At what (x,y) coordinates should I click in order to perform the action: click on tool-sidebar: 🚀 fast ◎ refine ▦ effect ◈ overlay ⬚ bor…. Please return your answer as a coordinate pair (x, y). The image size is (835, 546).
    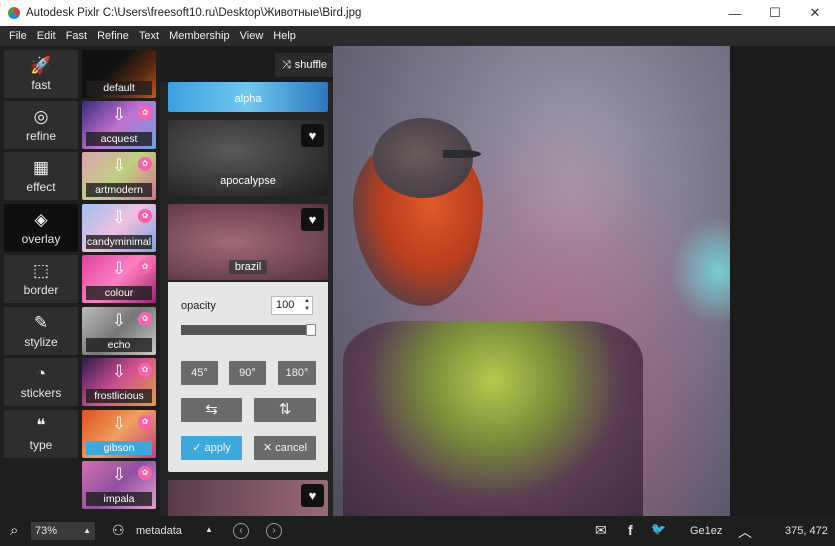
    Looking at the image, I should click on (40, 281).